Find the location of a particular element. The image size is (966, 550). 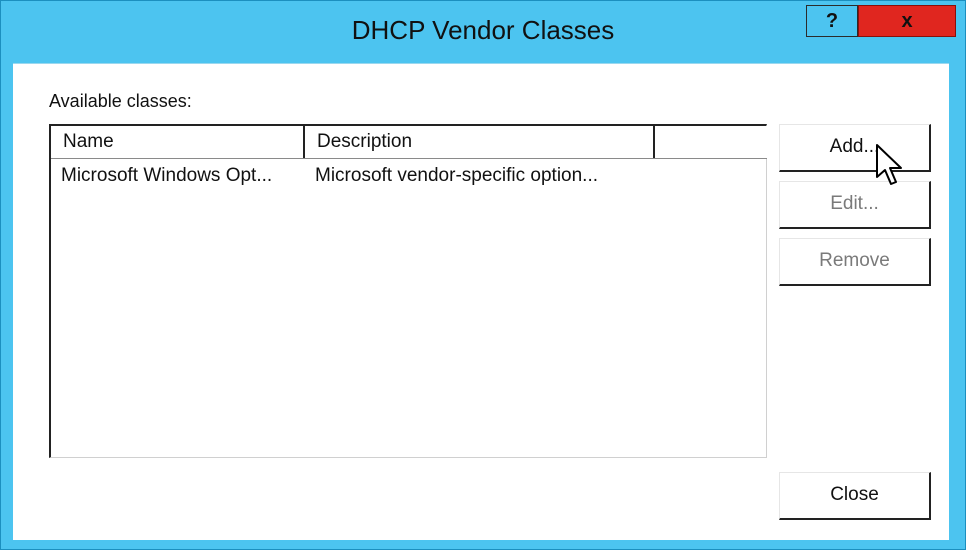

column-header-description: Description is located at coordinates (480, 142).